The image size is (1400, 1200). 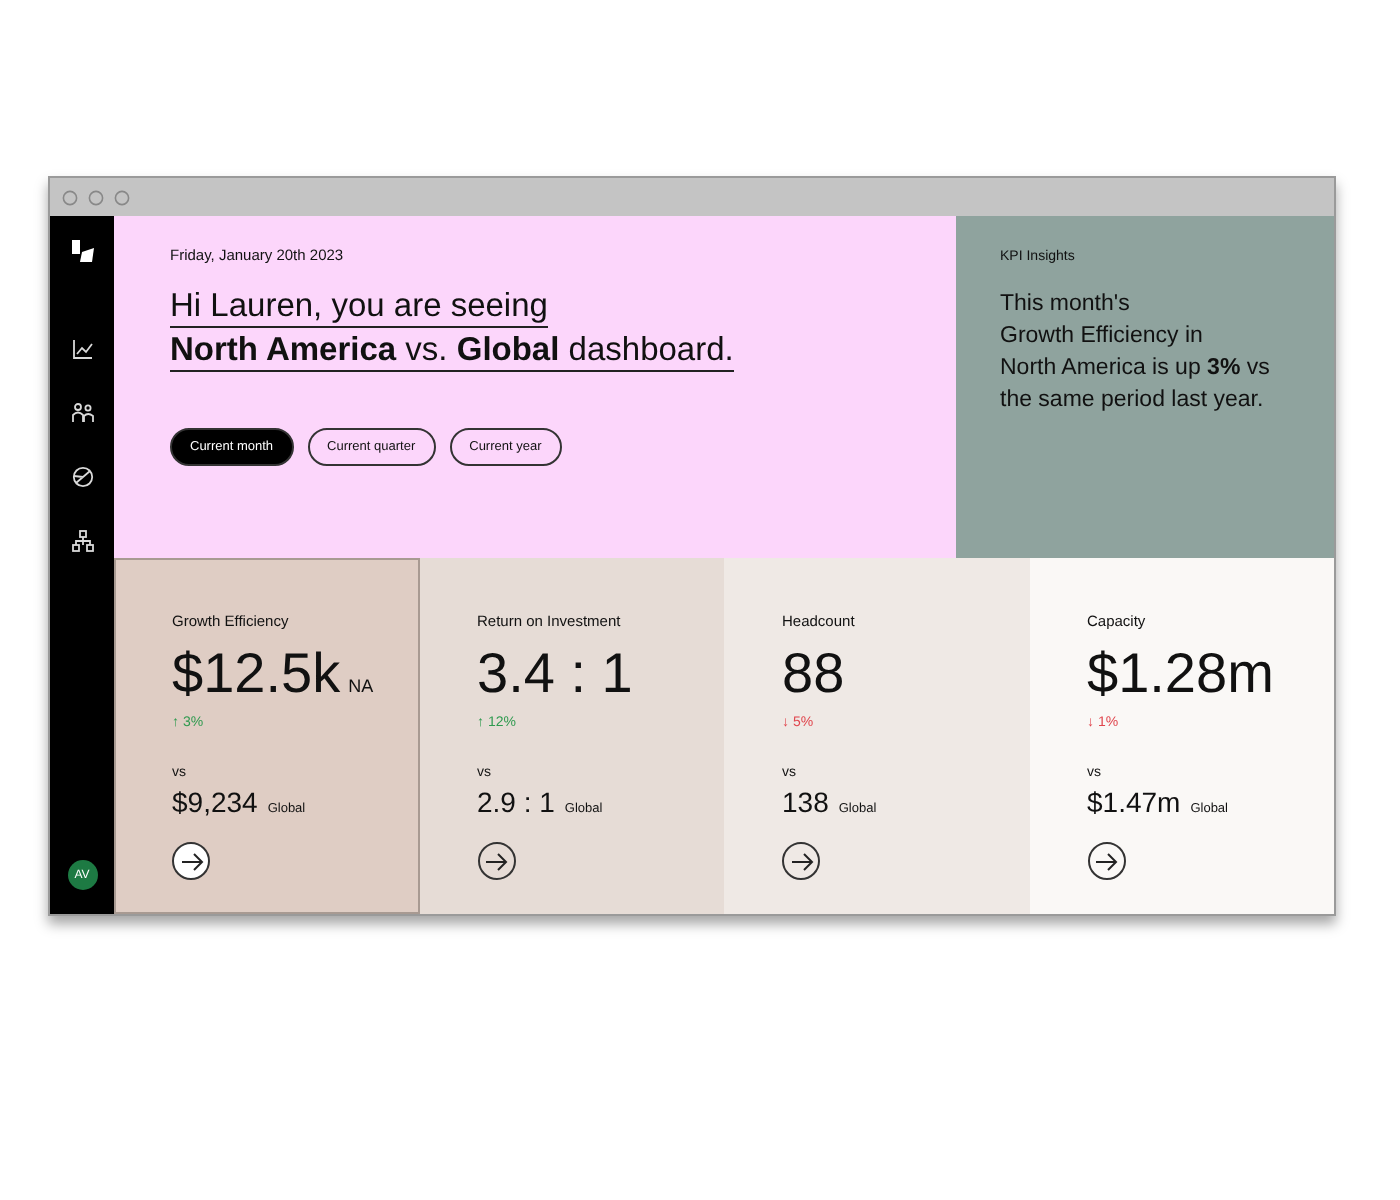 What do you see at coordinates (215, 802) in the screenshot?
I see `global-value: $9,234` at bounding box center [215, 802].